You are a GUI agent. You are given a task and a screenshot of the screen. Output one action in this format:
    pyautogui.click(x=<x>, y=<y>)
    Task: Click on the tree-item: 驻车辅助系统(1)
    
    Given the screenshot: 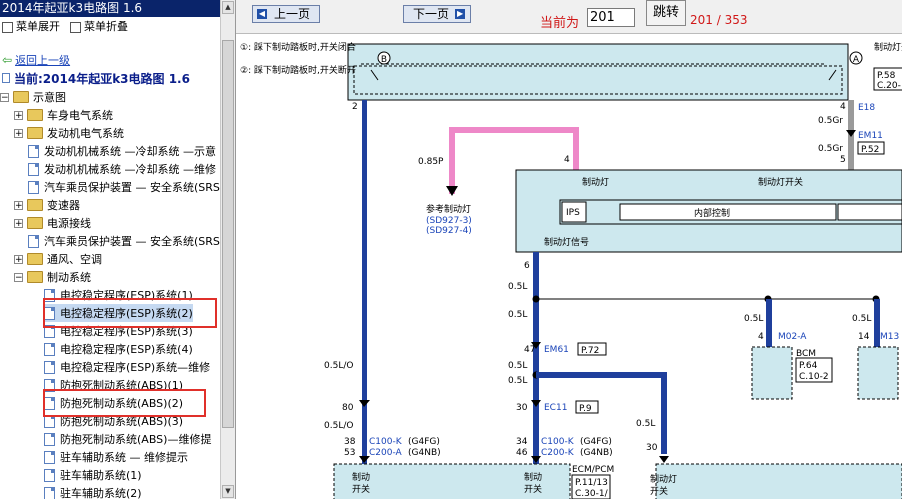 What is the action you would take?
    pyautogui.click(x=93, y=475)
    